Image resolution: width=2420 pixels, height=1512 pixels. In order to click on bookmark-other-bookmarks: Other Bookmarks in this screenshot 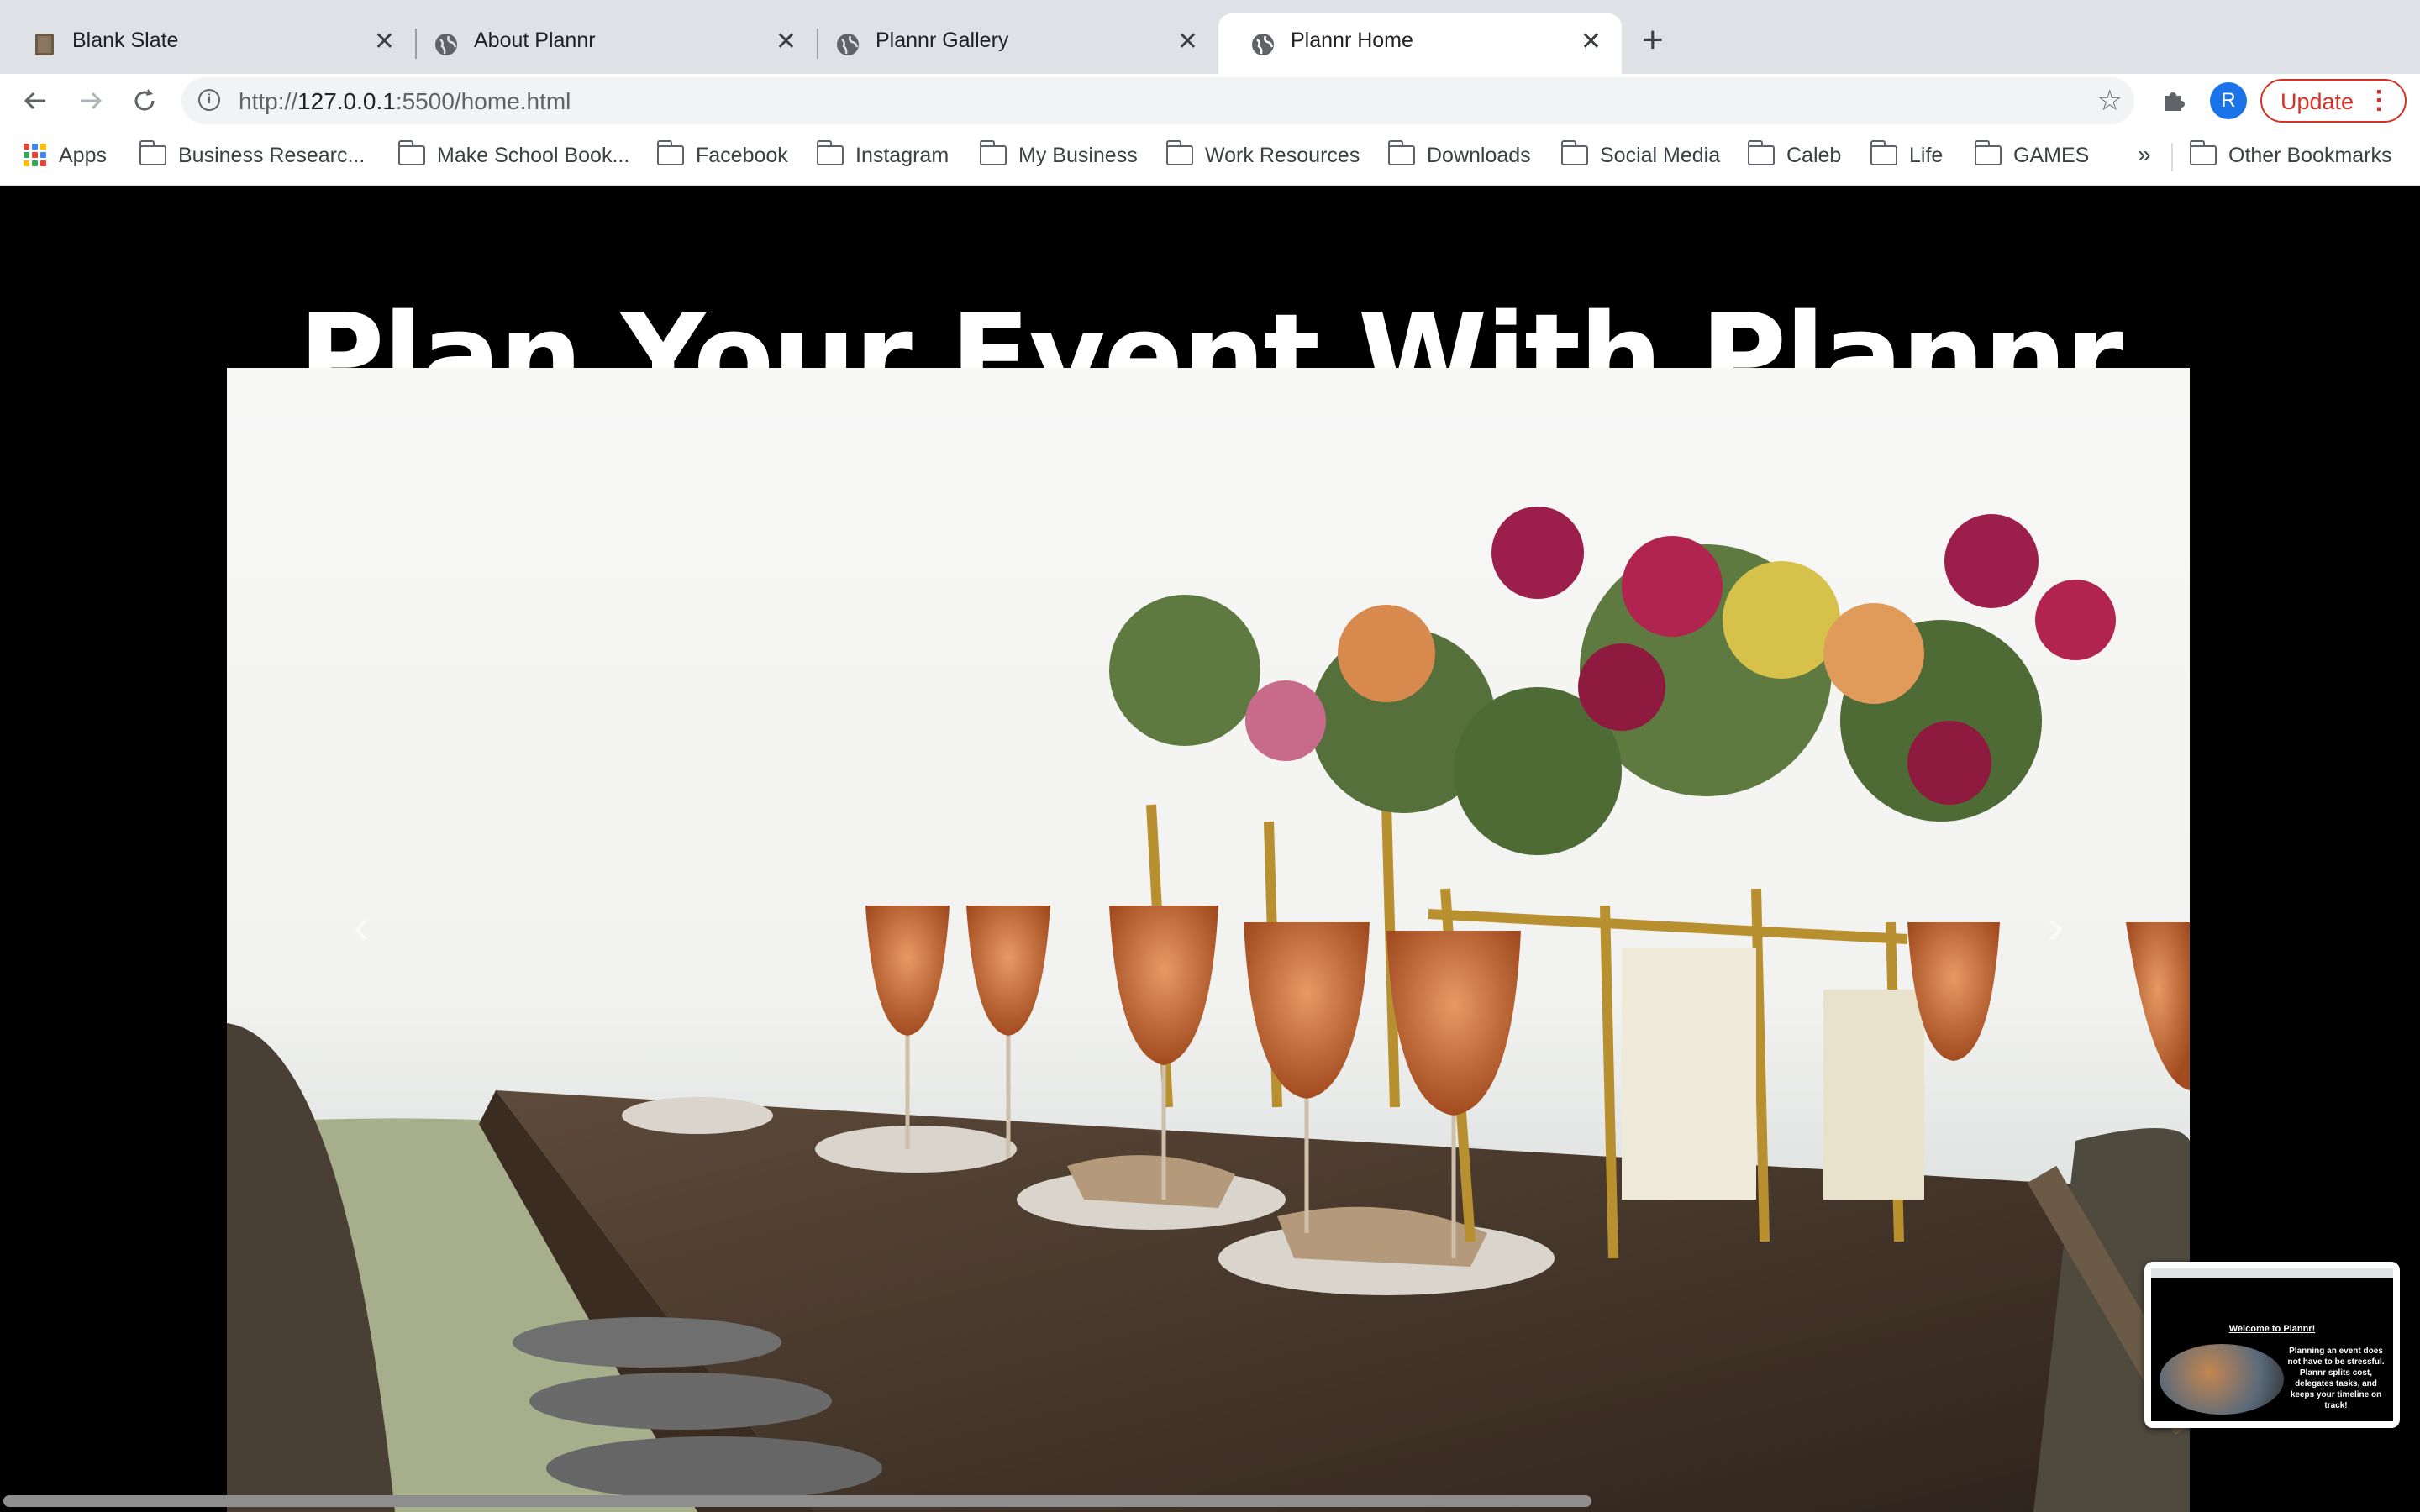, I will do `click(2291, 155)`.